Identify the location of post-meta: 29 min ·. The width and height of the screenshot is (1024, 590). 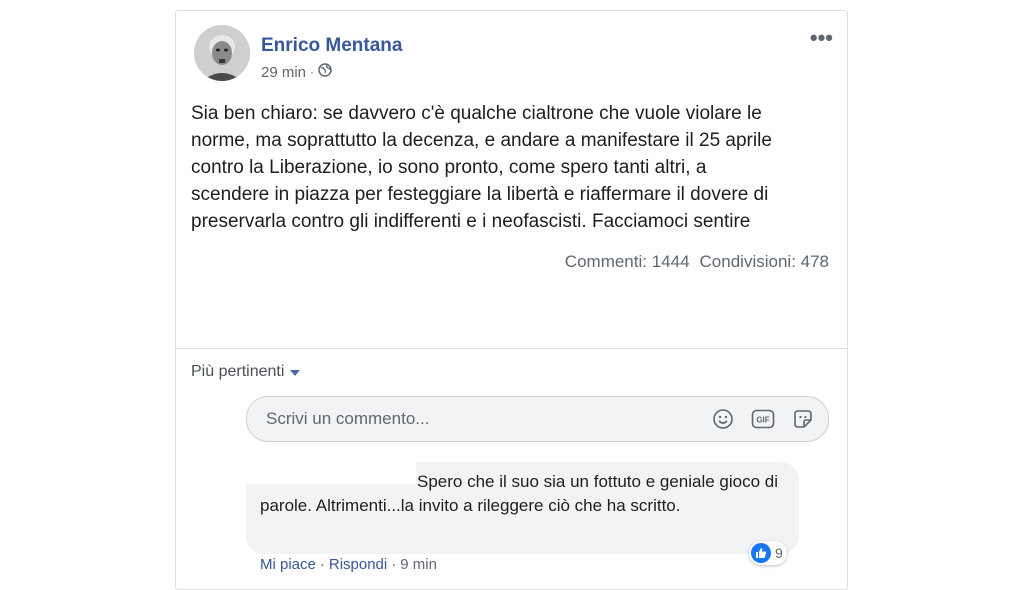
(296, 72).